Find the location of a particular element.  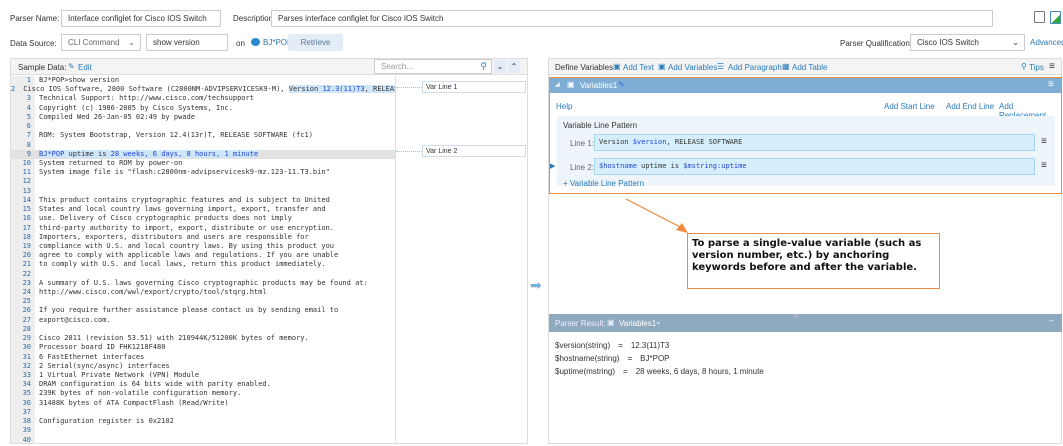

parser-result-bar: Parser Result: ▣ Variables1 ⌄ ⁞⁞⁞ – is located at coordinates (805, 323).